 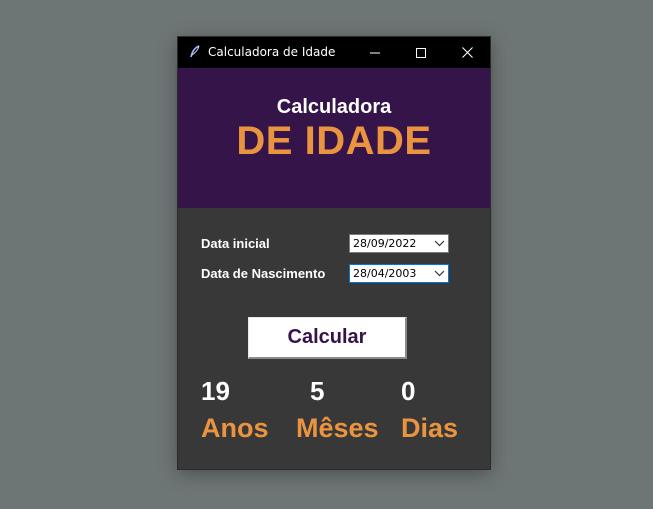 I want to click on feather-icon, so click(x=195, y=51).